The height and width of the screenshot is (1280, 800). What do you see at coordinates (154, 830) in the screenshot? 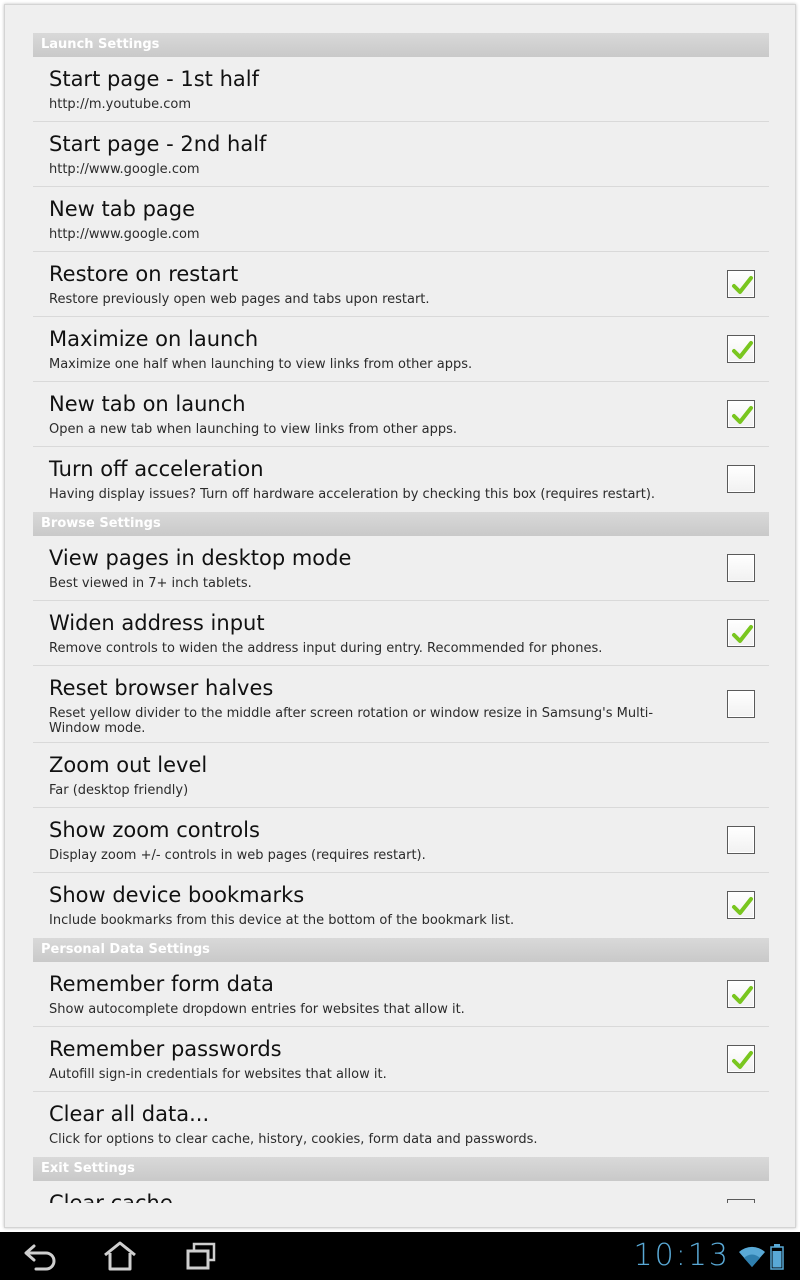
I see `pref-title: Show zoom controls` at bounding box center [154, 830].